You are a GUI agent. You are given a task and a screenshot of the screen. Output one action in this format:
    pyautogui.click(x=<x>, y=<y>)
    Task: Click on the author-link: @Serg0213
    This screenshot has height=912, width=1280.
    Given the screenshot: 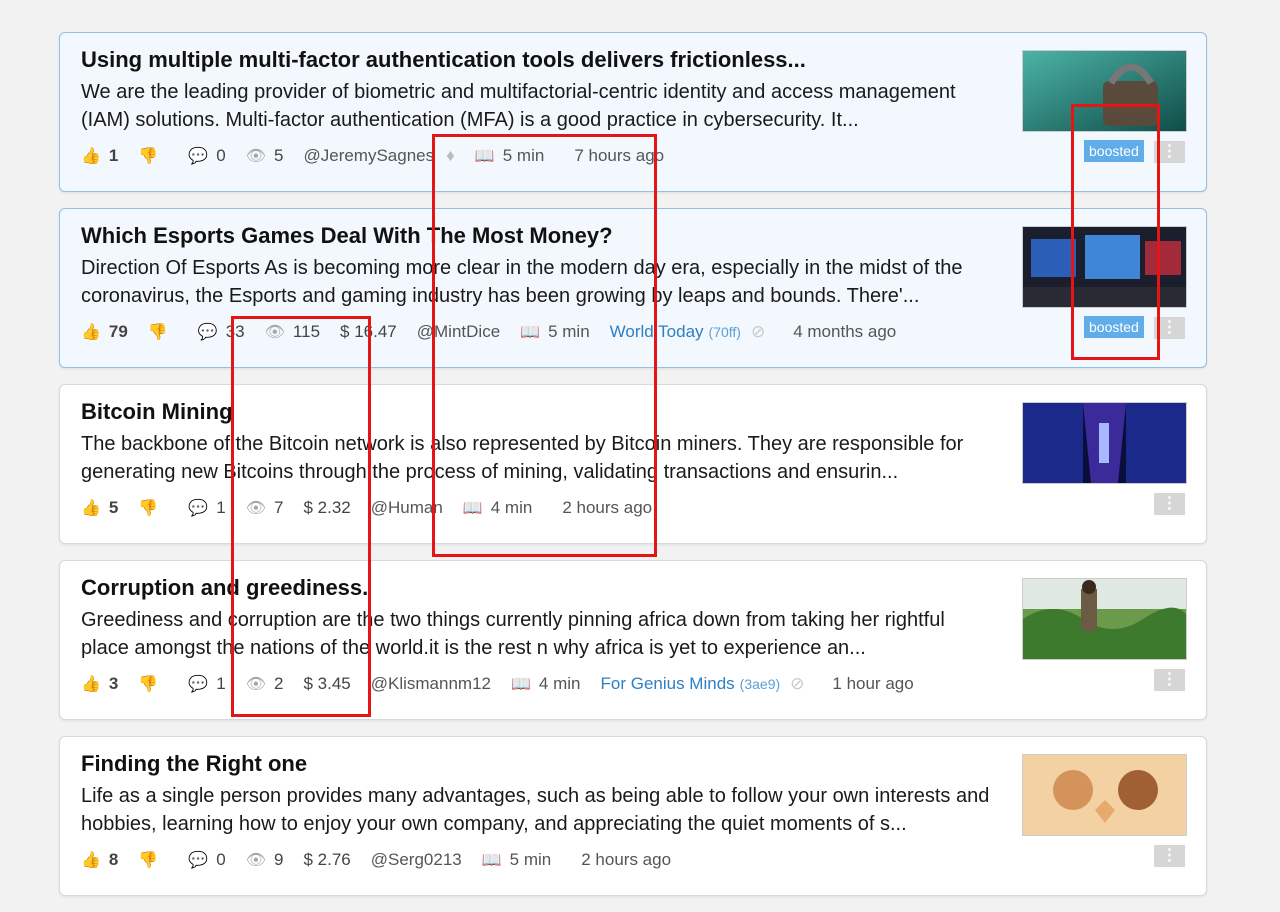 What is the action you would take?
    pyautogui.click(x=416, y=860)
    